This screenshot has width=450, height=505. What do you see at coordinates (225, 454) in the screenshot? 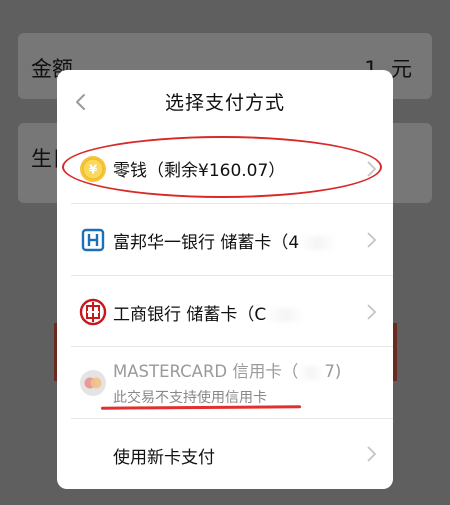
I see `payment-option-new-card: 使用新卡支付` at bounding box center [225, 454].